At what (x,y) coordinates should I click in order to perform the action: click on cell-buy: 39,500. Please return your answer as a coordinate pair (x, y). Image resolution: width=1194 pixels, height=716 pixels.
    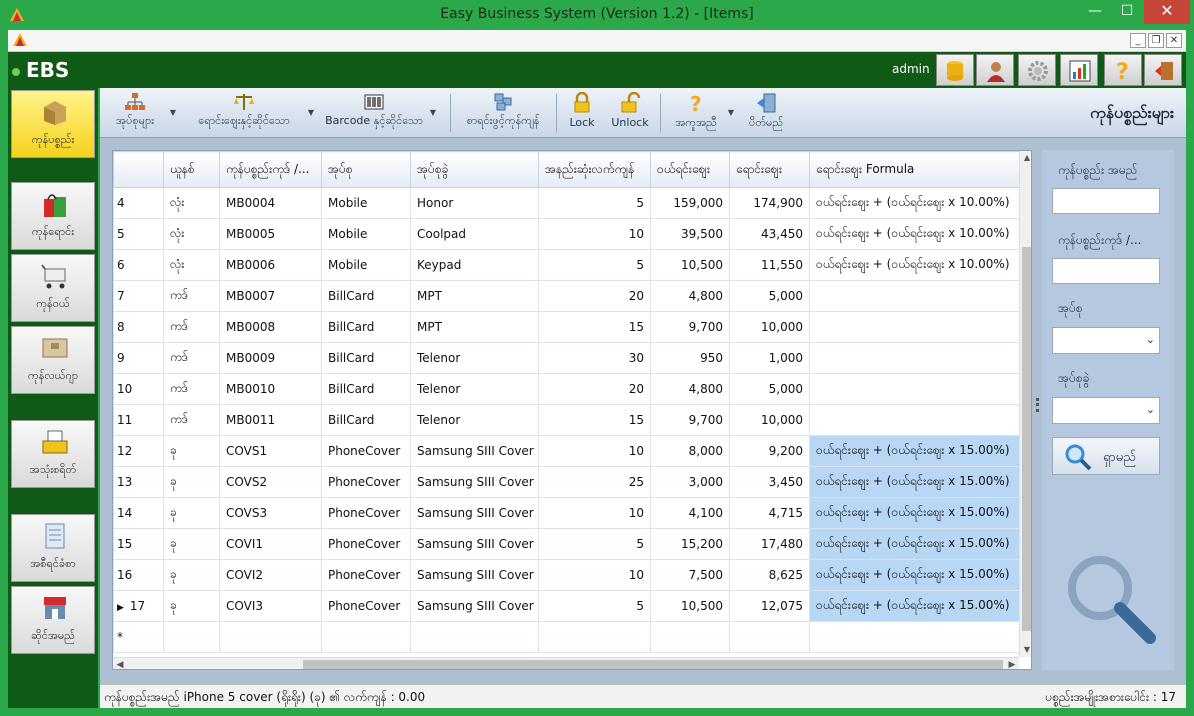
    Looking at the image, I should click on (690, 234).